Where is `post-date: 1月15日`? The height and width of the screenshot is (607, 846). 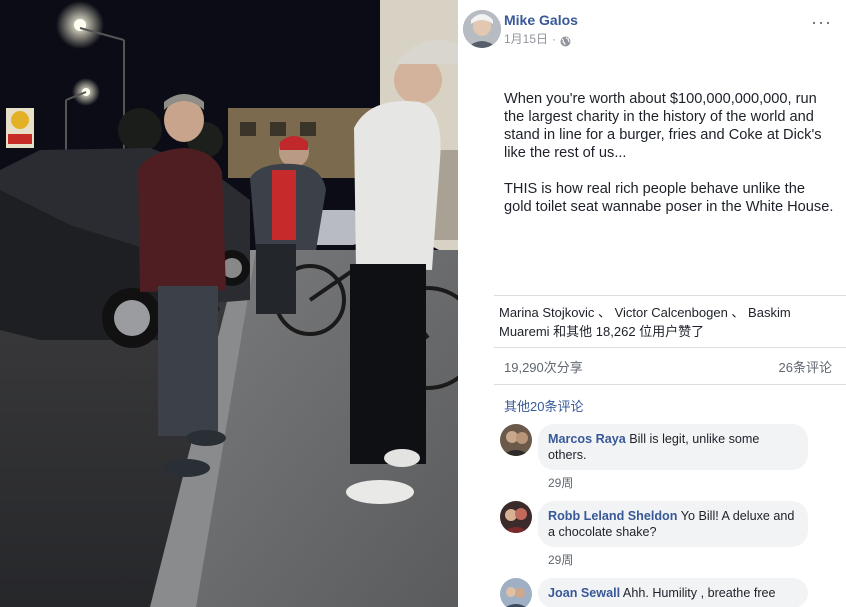 post-date: 1月15日 is located at coordinates (526, 39).